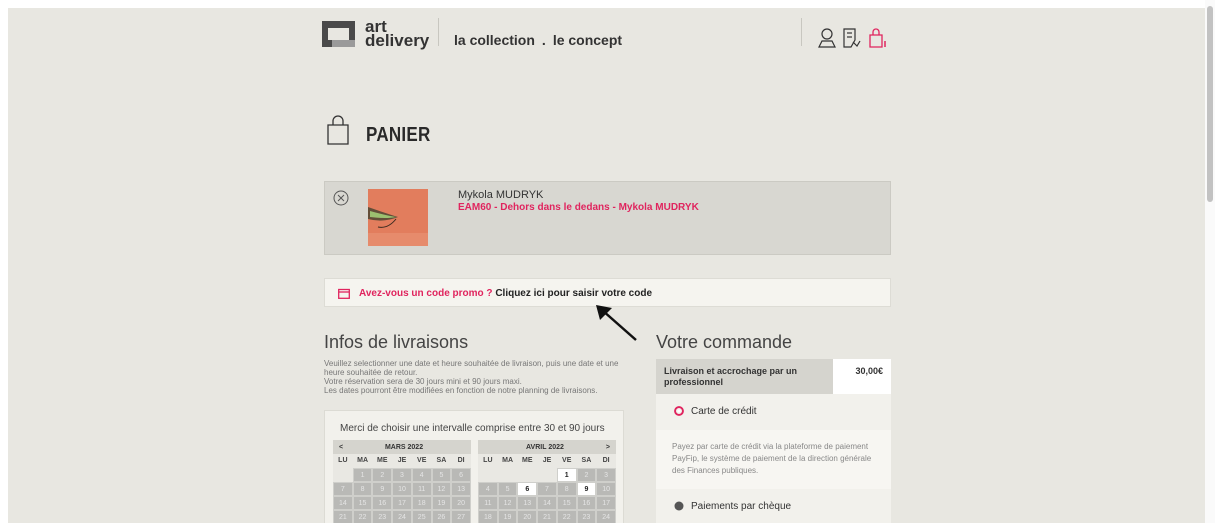 This screenshot has width=1215, height=523. I want to click on nav-concept: le concept, so click(587, 40).